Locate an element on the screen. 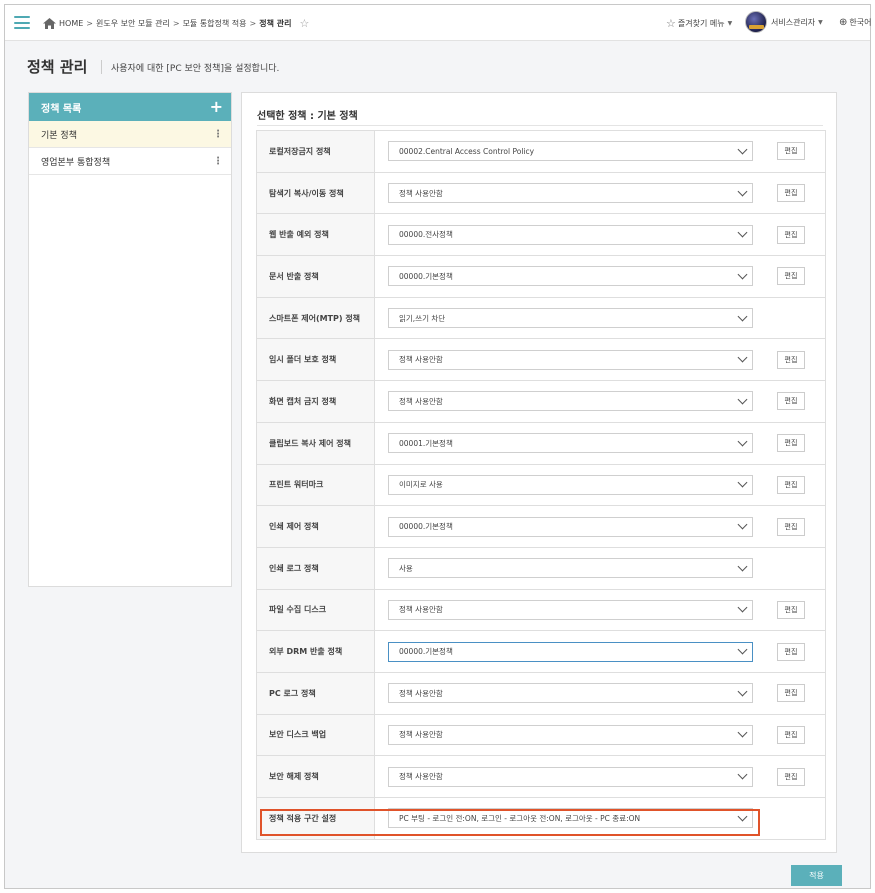 The height and width of the screenshot is (893, 875). policy-row: 인쇄 로그 정책 사용 is located at coordinates (541, 568).